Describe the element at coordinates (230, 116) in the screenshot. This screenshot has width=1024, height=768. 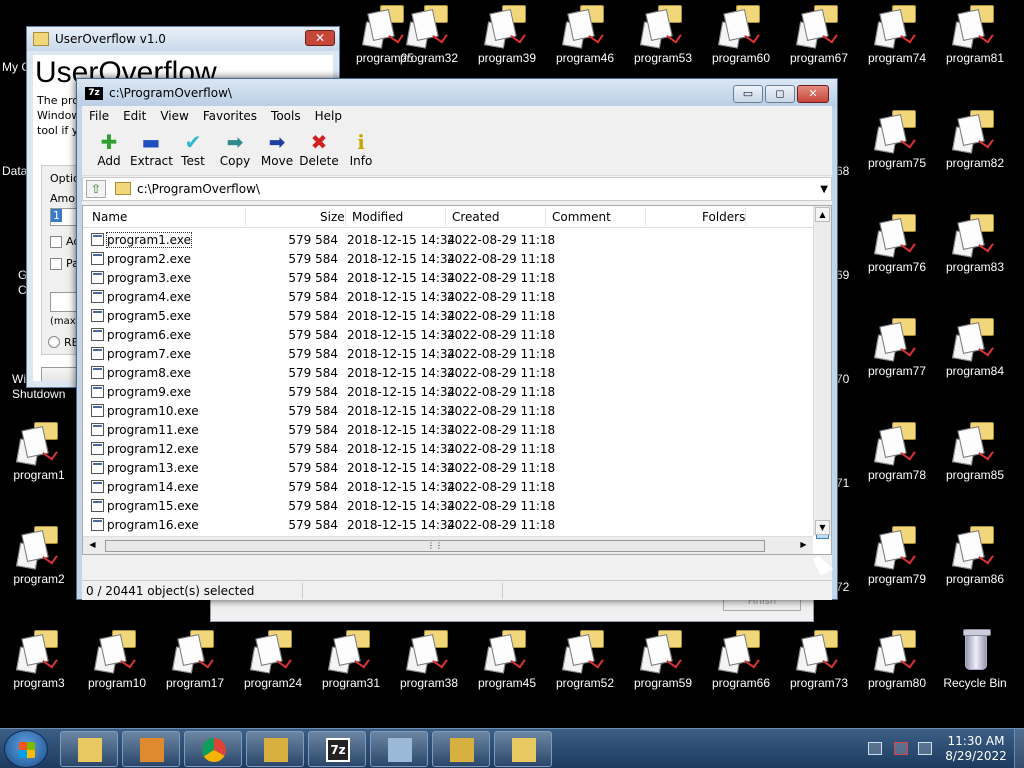
I see `menu-favorites: Favorites` at that location.